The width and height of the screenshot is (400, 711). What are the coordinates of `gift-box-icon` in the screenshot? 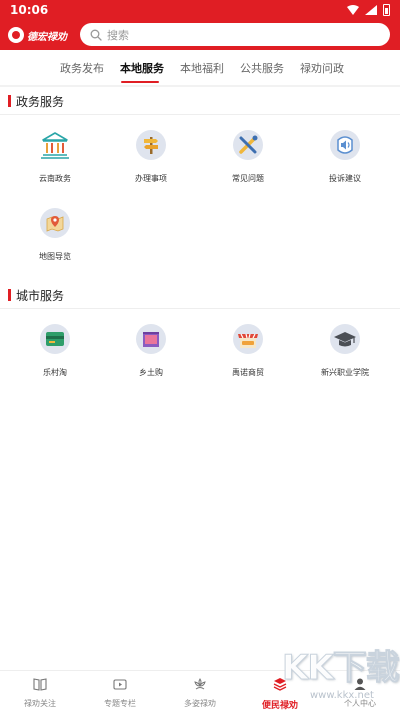 It's located at (151, 339).